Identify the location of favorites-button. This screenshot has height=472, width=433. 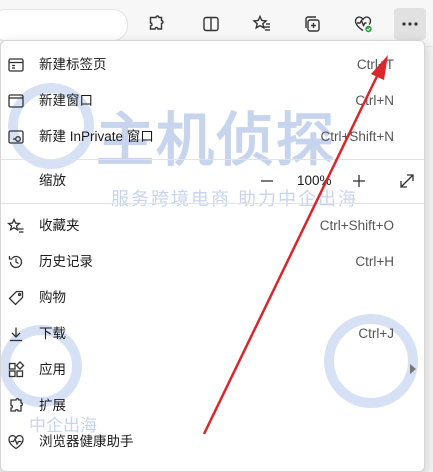
(262, 24).